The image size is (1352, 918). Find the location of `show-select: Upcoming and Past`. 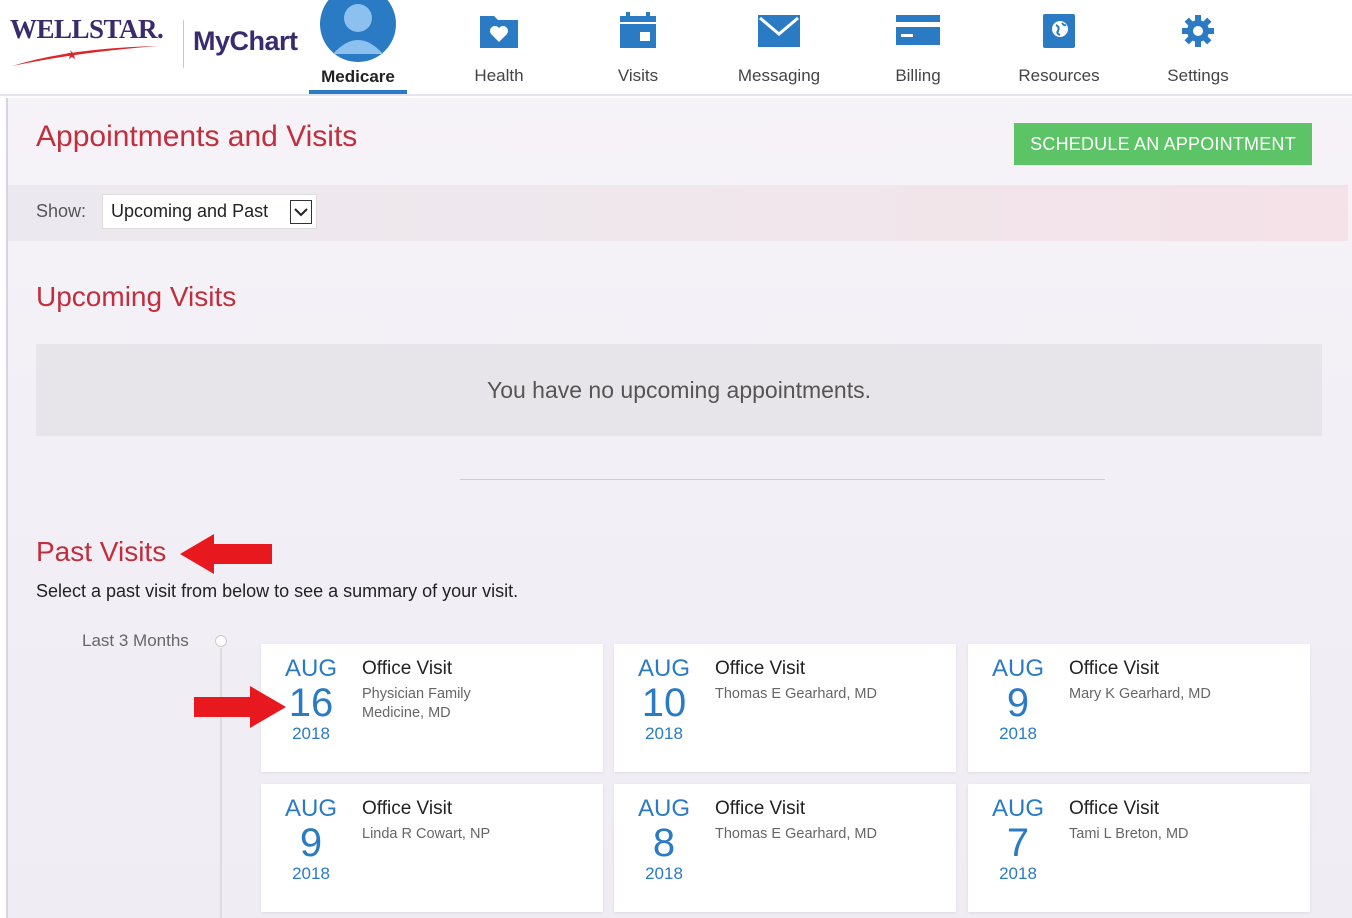

show-select: Upcoming and Past is located at coordinates (209, 211).